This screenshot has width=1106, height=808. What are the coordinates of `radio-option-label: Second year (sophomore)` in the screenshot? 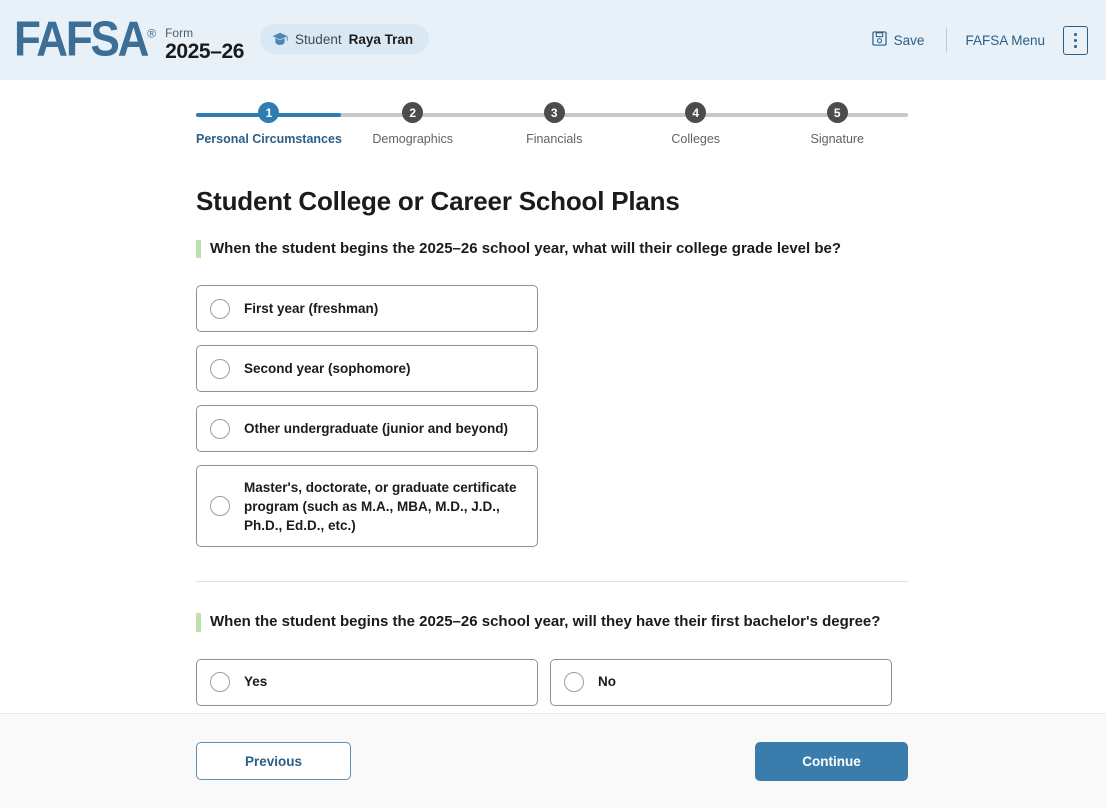 It's located at (327, 369).